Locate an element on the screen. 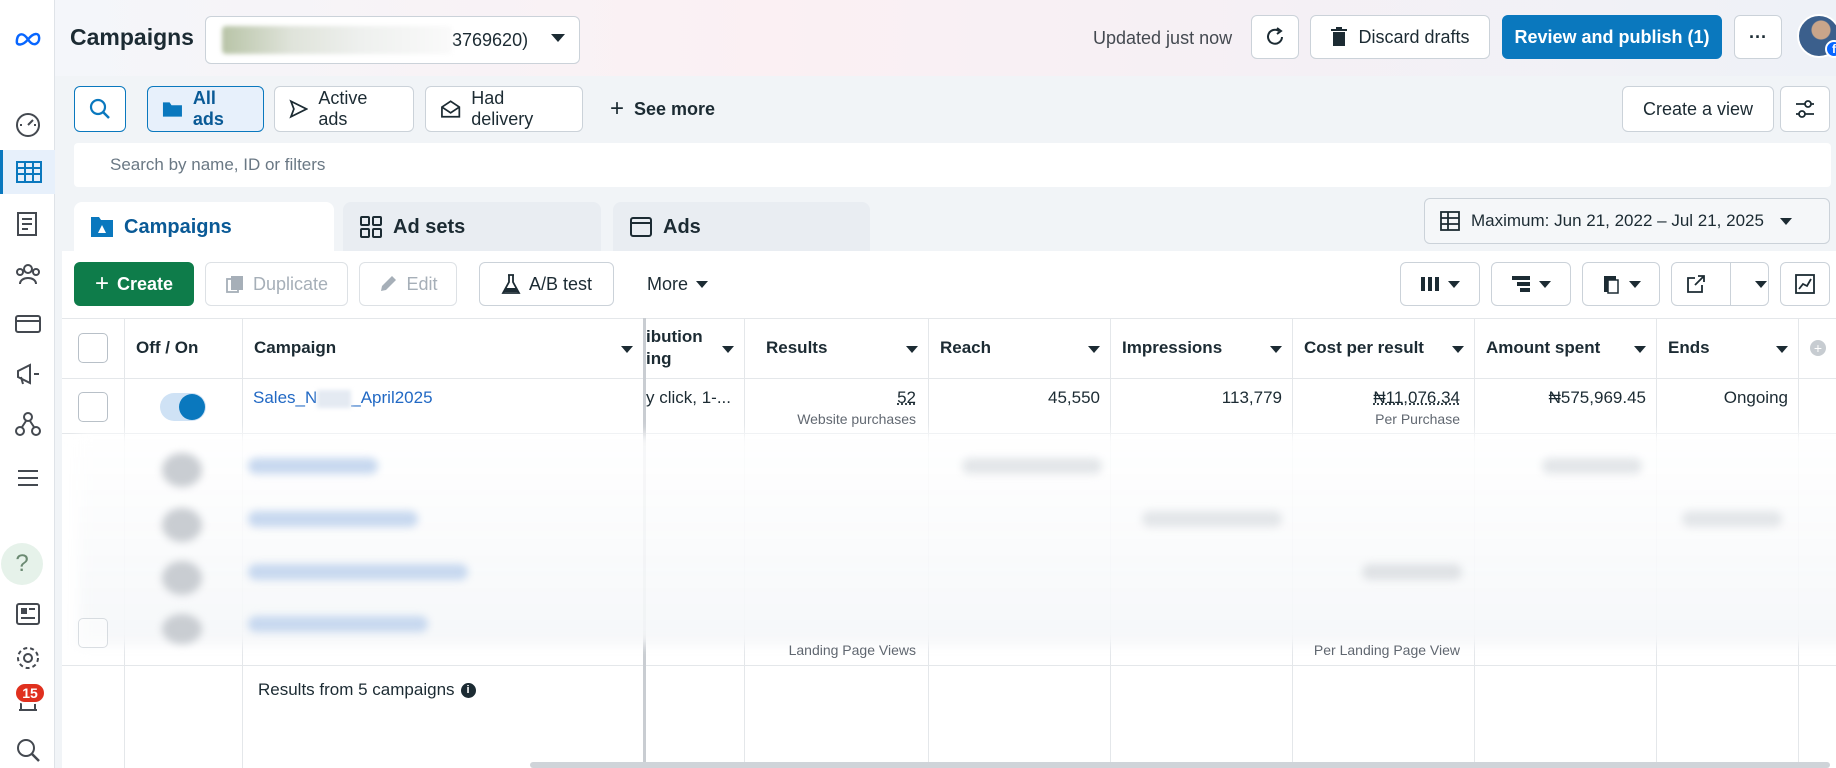 The image size is (1836, 768). tab-ads: Ads is located at coordinates (741, 227).